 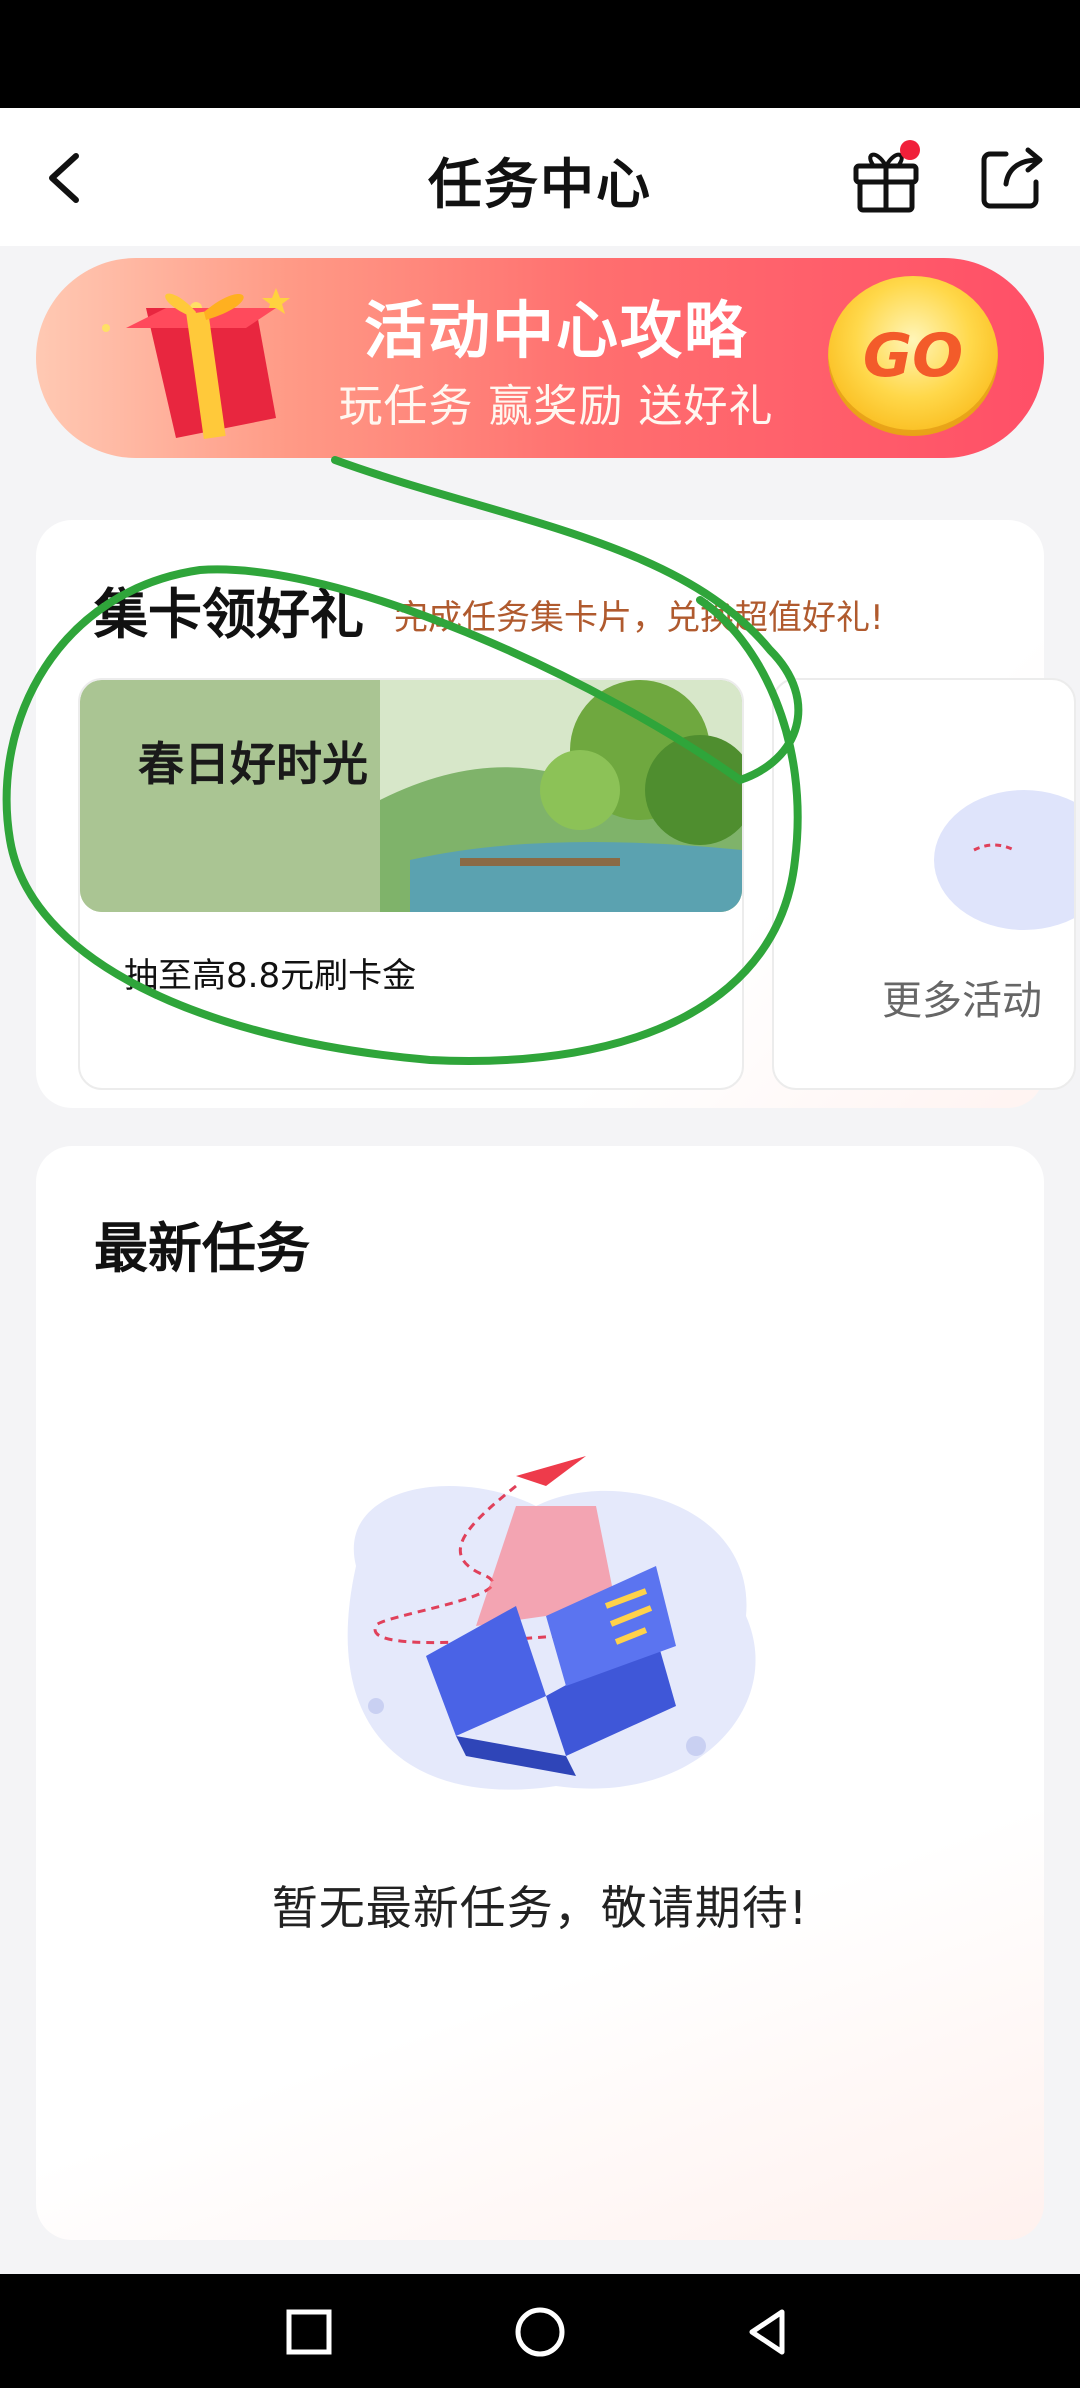 What do you see at coordinates (253, 764) in the screenshot?
I see `activity-title: 春日好时光` at bounding box center [253, 764].